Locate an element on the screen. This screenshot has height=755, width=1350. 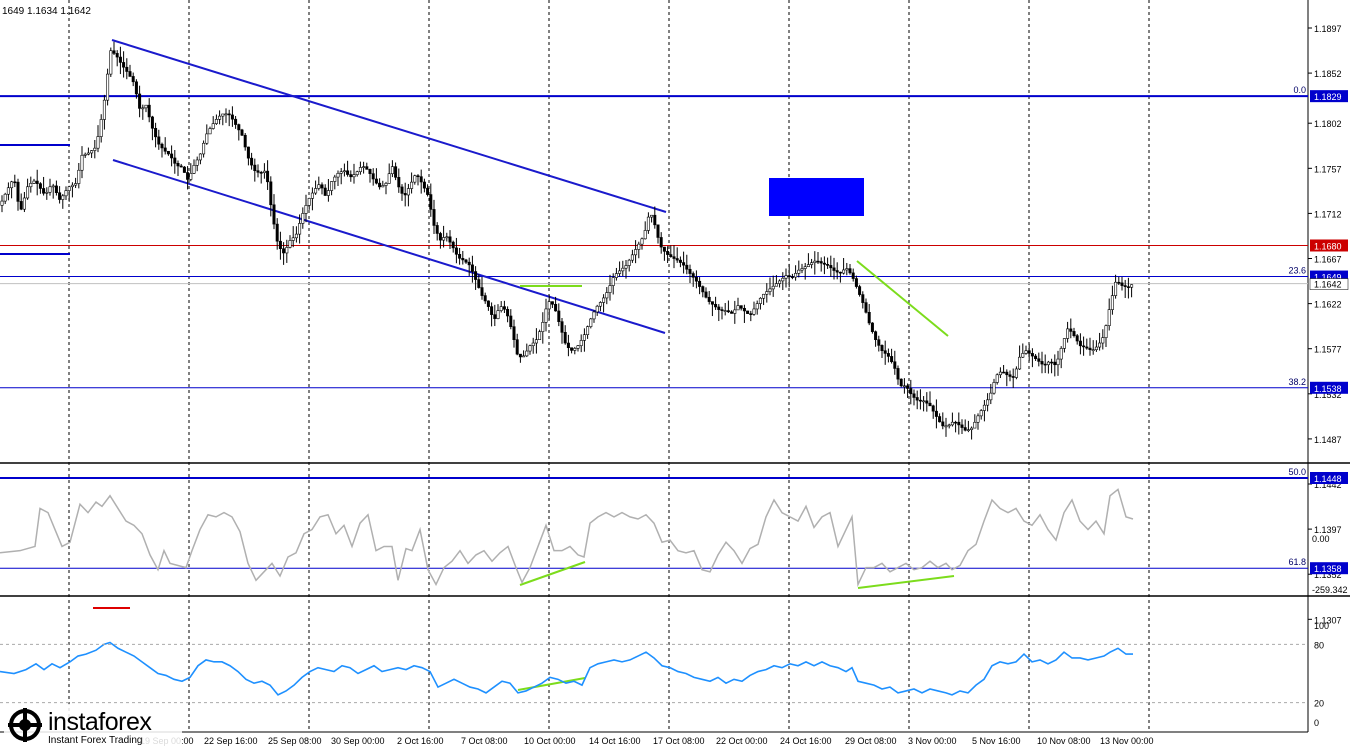
price-tick-label-6: 1.1622 is located at coordinates (1328, 305).